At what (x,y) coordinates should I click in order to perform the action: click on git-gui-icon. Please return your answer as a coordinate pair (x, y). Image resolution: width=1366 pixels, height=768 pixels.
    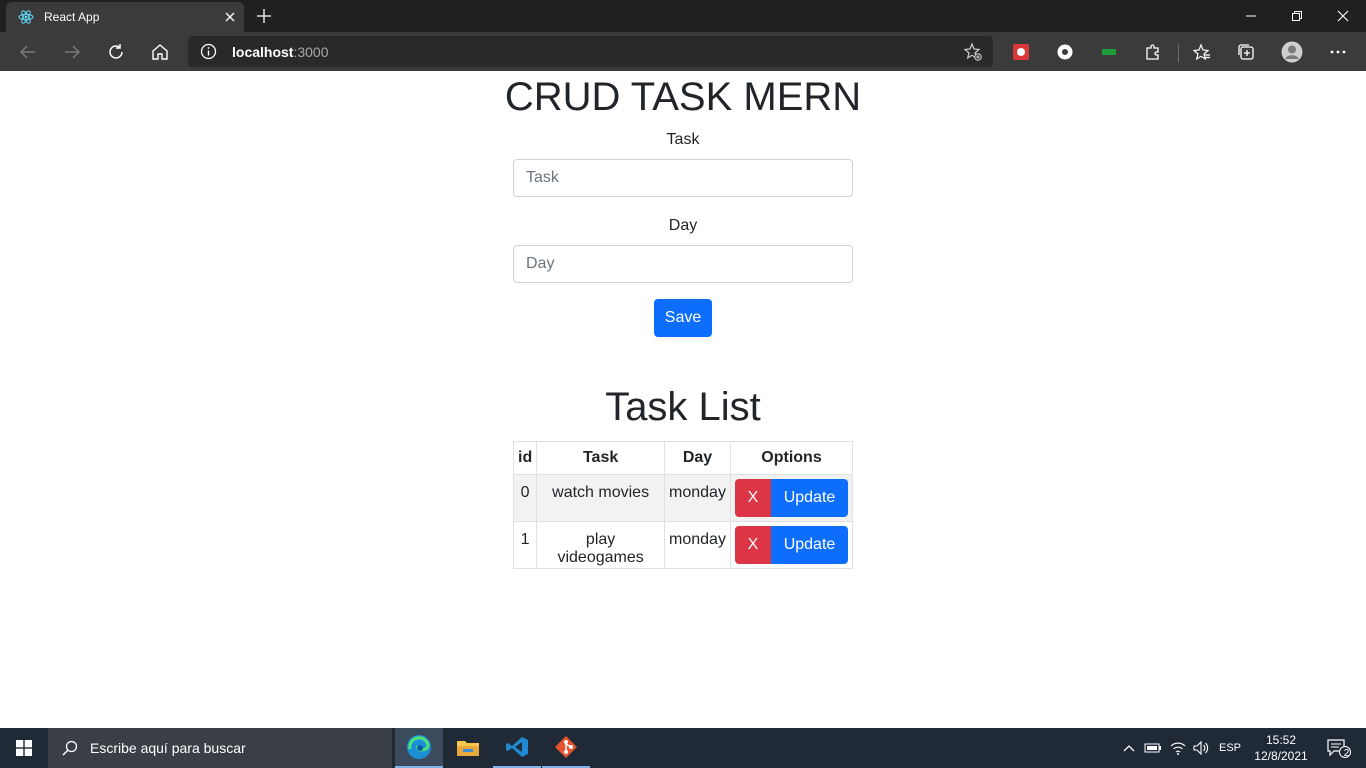
    Looking at the image, I should click on (566, 748).